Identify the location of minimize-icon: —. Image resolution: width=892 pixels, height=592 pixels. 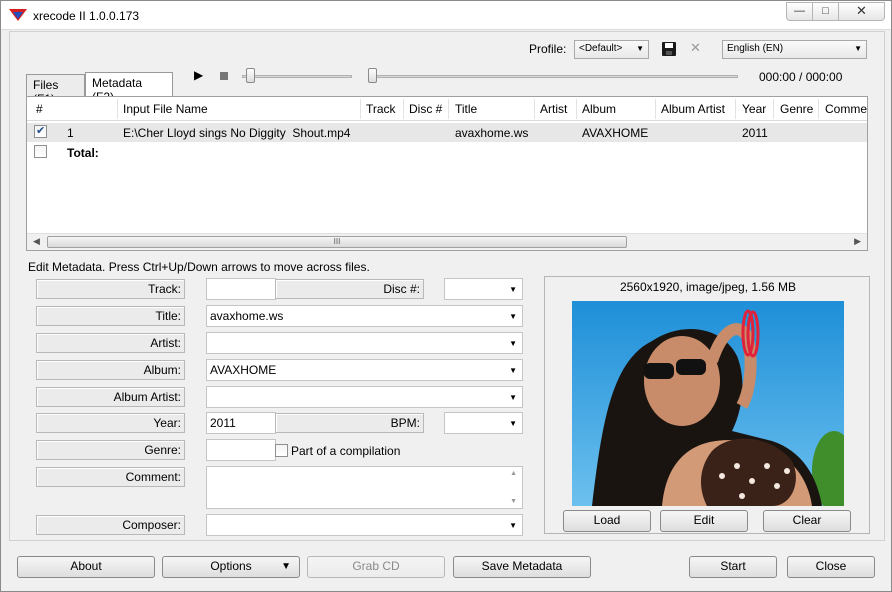
(799, 11).